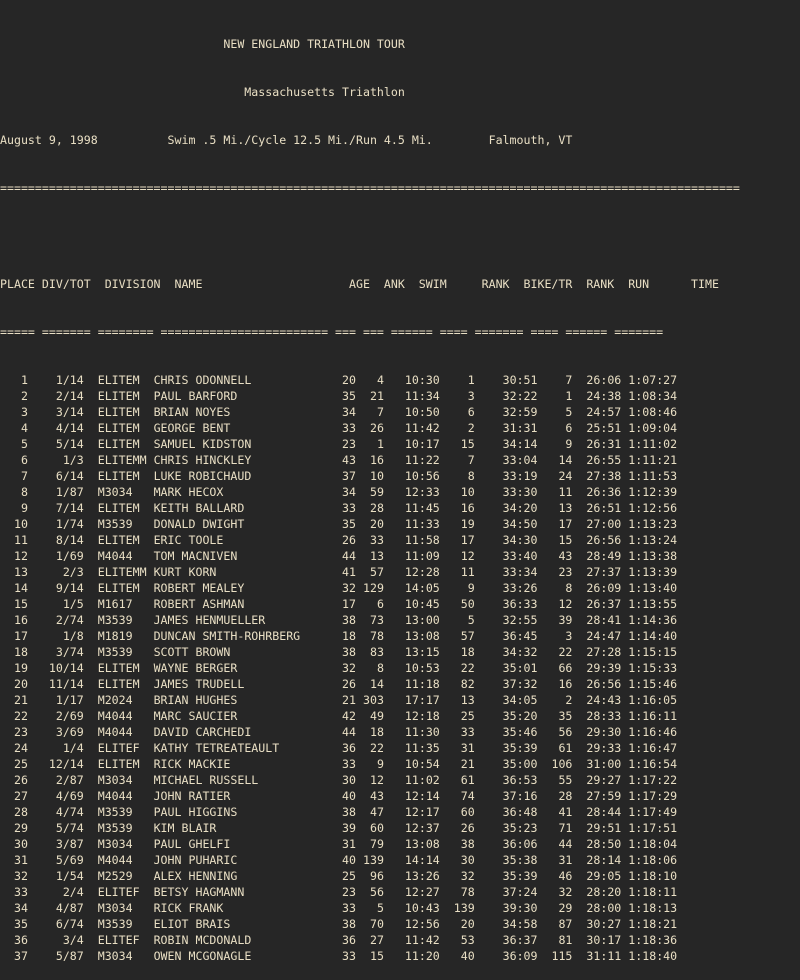  I want to click on run-cell: 29:39, so click(597, 668).